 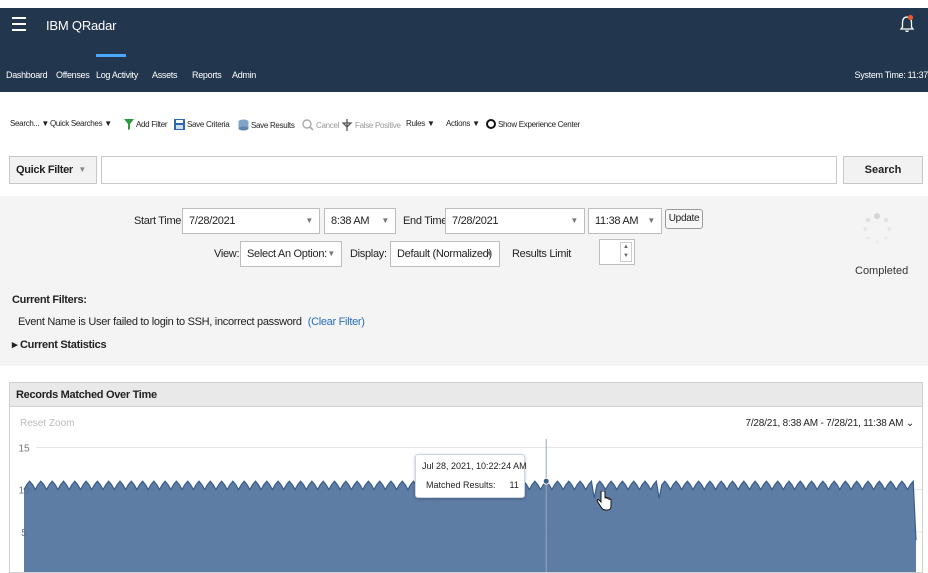 I want to click on chevron-down-icon: ⌄, so click(x=909, y=423).